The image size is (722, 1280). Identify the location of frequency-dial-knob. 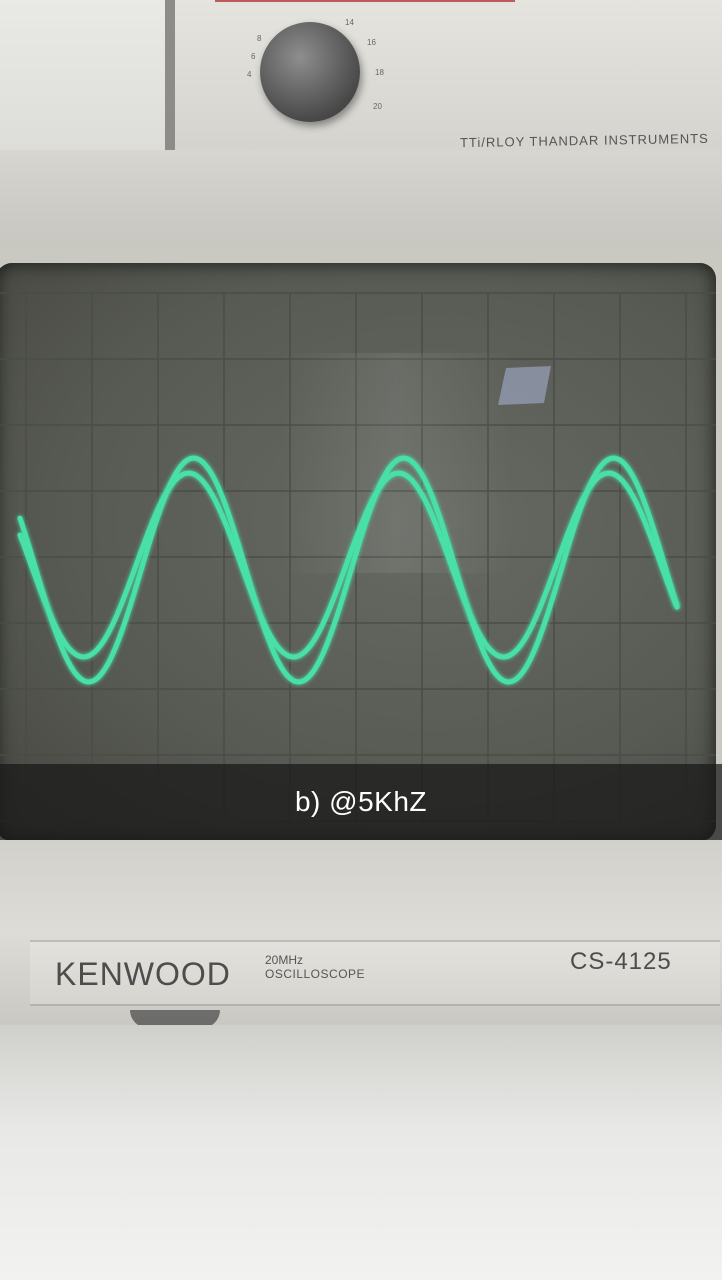
(310, 72).